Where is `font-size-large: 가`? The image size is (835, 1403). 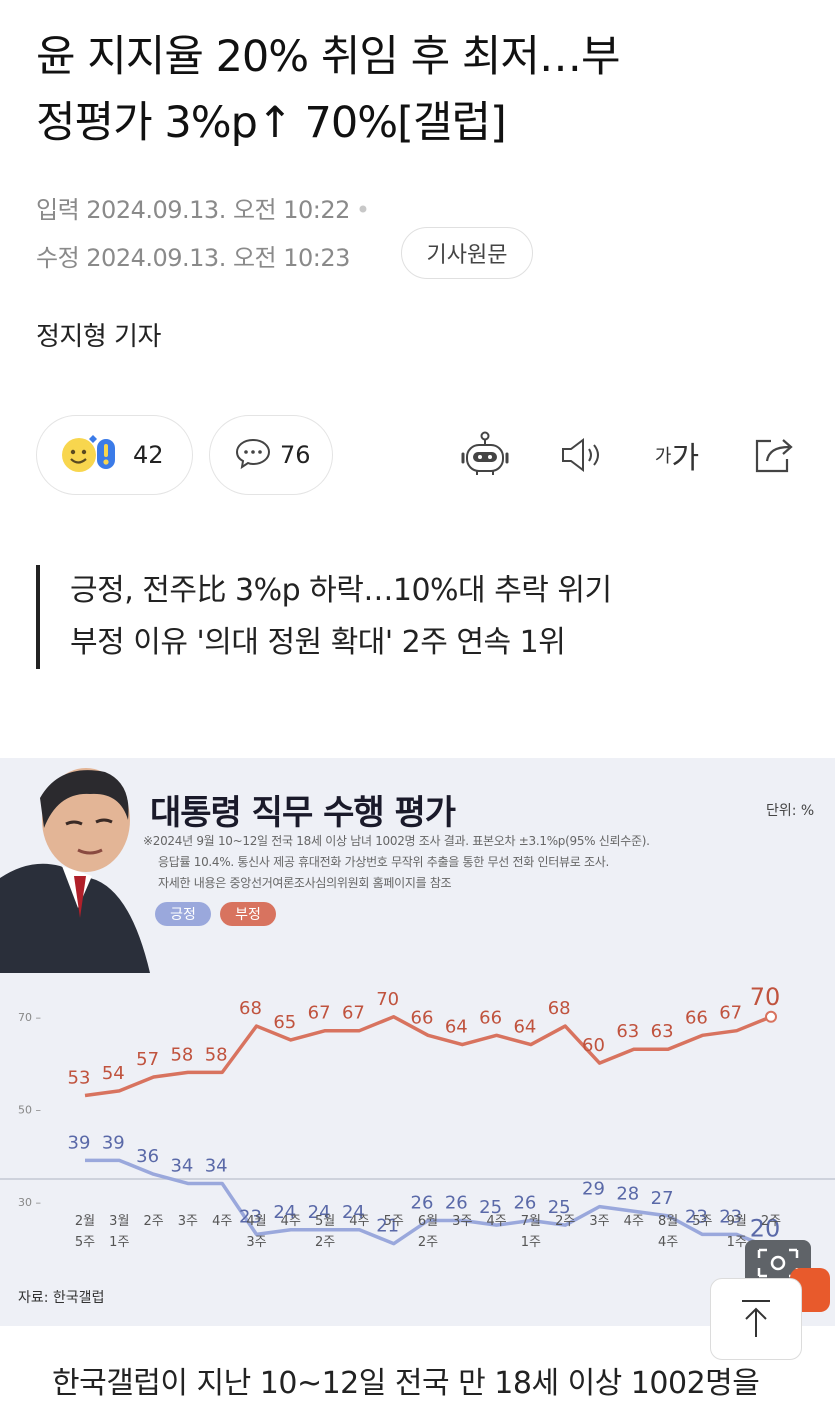
font-size-large: 가 is located at coordinates (685, 458).